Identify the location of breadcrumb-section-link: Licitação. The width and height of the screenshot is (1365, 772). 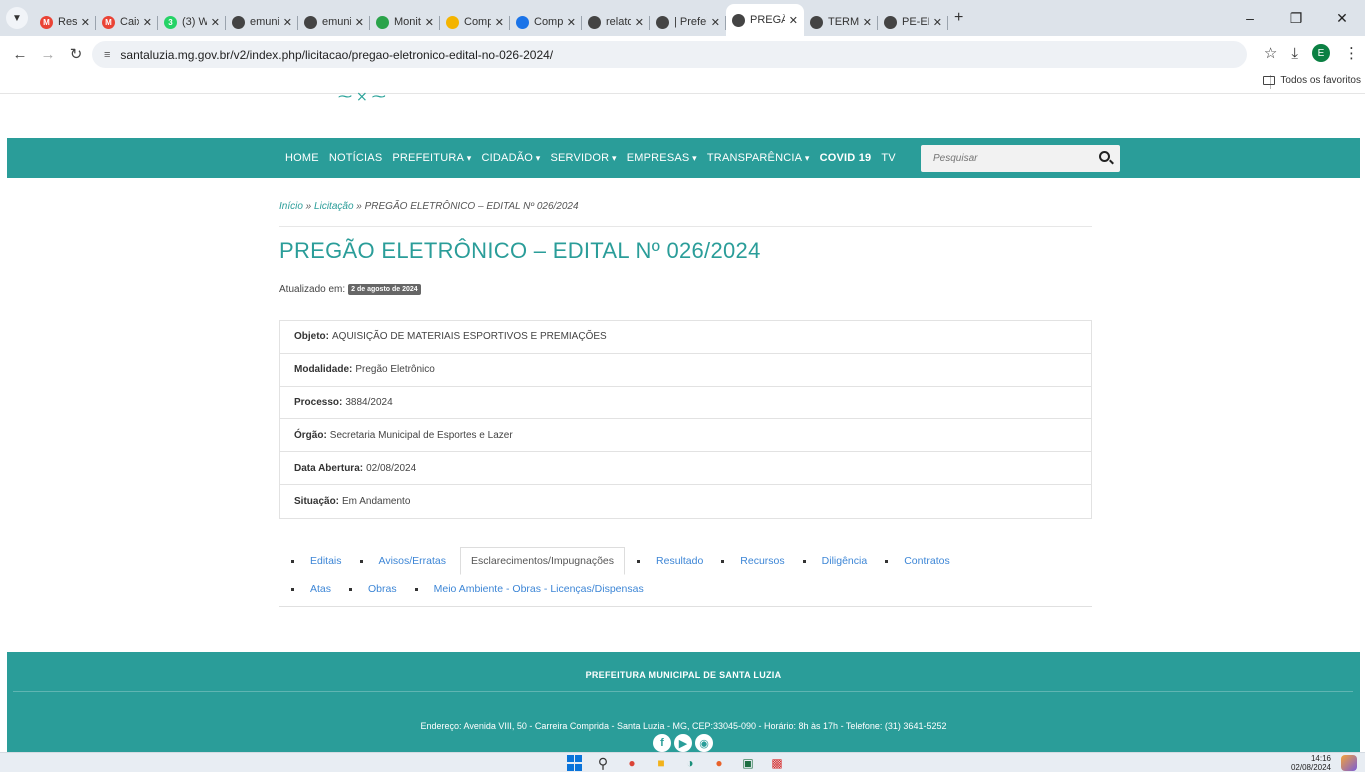
(333, 206).